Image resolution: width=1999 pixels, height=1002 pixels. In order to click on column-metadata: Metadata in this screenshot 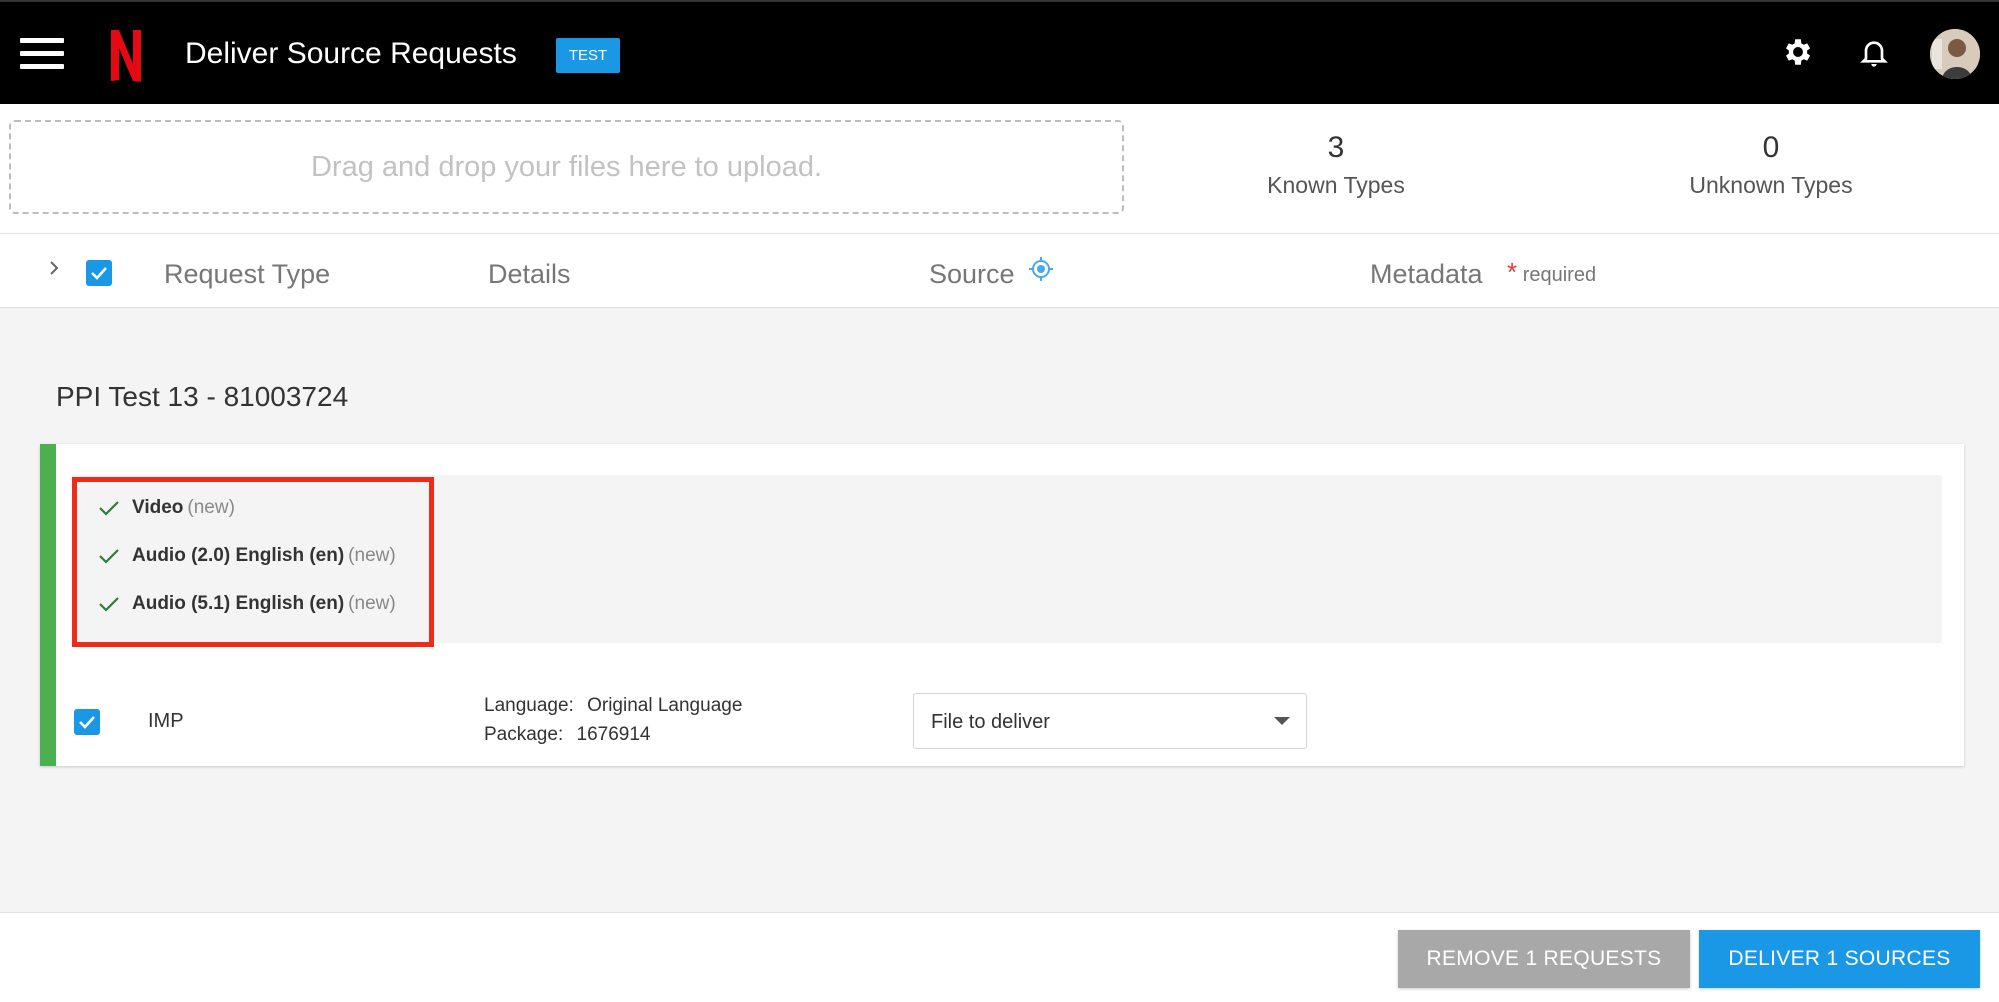, I will do `click(1426, 274)`.